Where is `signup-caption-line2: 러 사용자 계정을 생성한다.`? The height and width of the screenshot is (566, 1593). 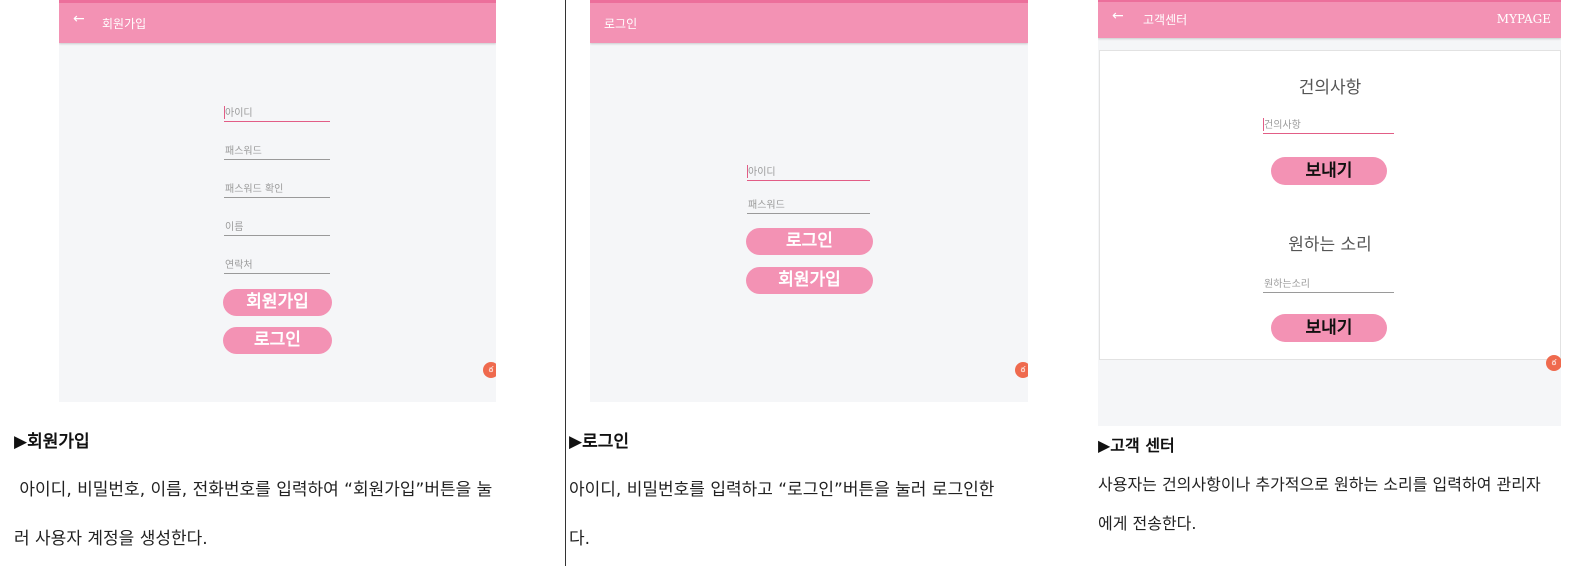
signup-caption-line2: 러 사용자 계정을 생성한다. is located at coordinates (111, 539).